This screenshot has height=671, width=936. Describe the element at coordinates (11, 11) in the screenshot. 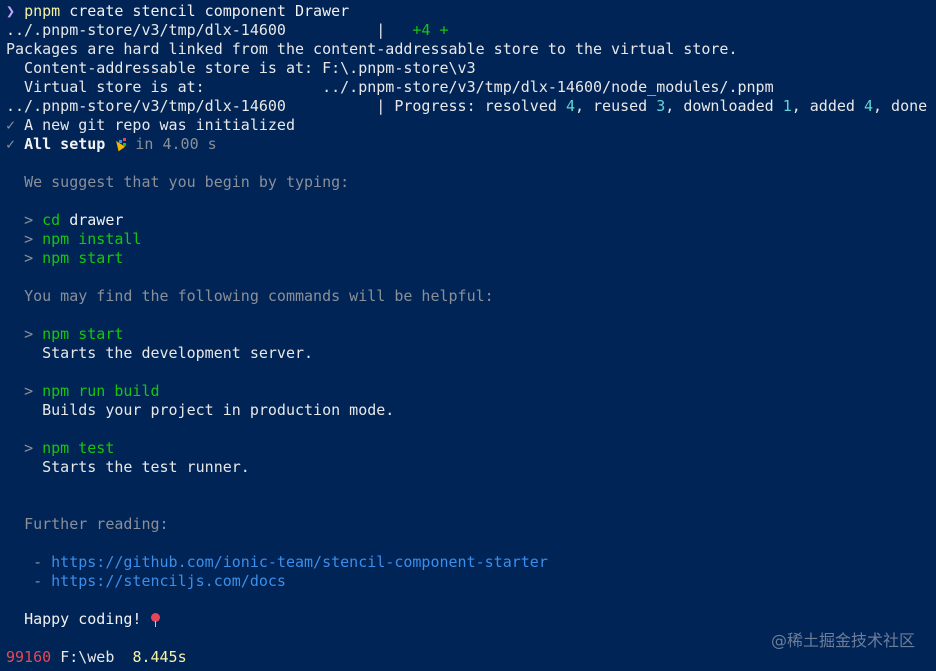

I see `prompt-arrow-icon: ❯` at that location.